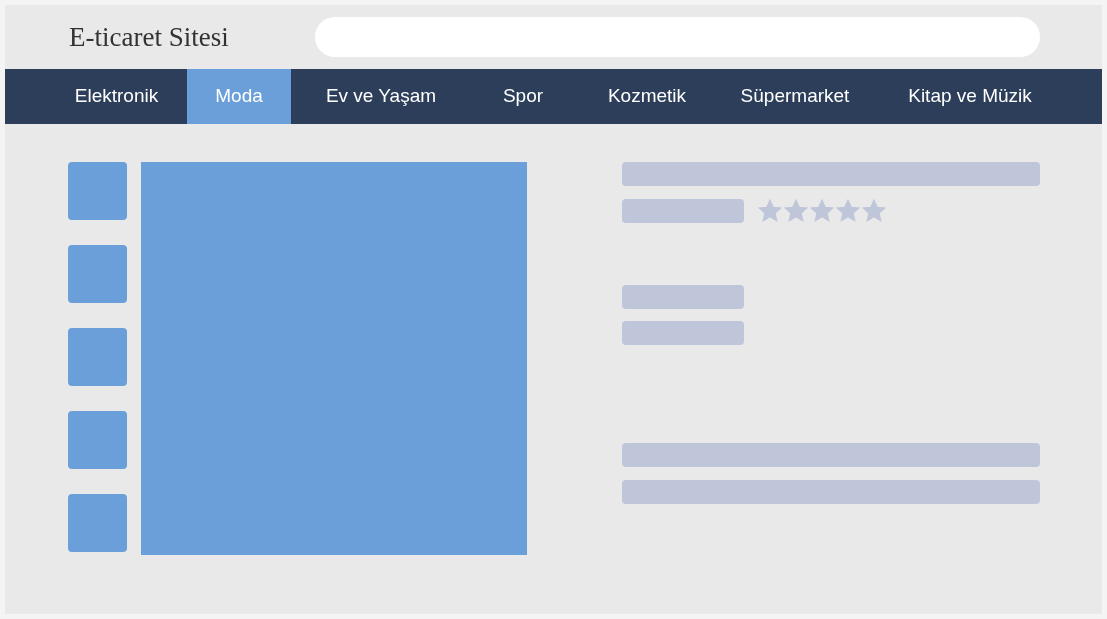 The height and width of the screenshot is (619, 1107). What do you see at coordinates (523, 96) in the screenshot?
I see `nav-tab: Spor` at bounding box center [523, 96].